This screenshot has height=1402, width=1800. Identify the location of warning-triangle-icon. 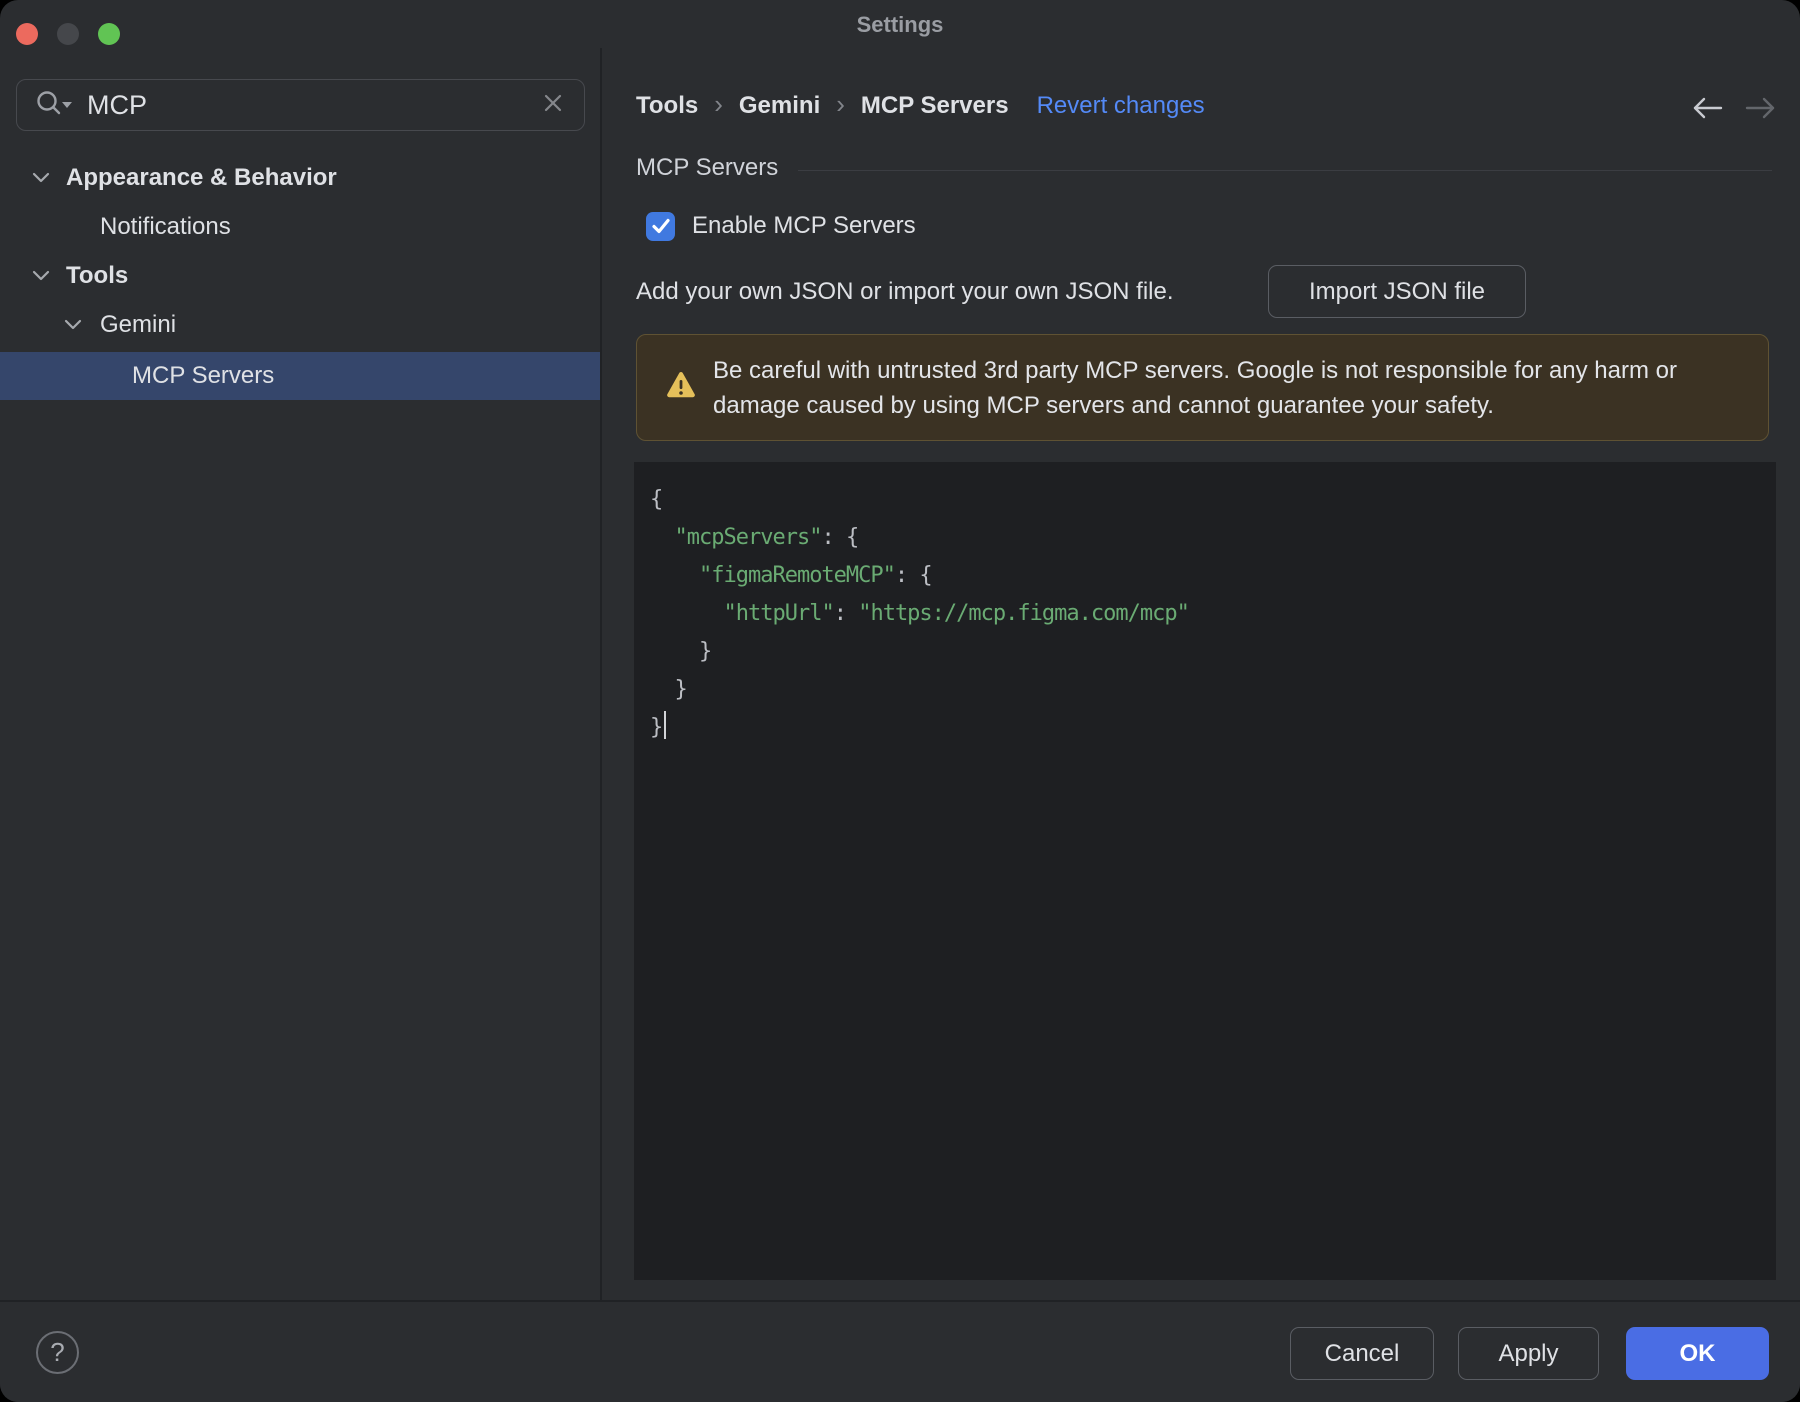
(681, 387).